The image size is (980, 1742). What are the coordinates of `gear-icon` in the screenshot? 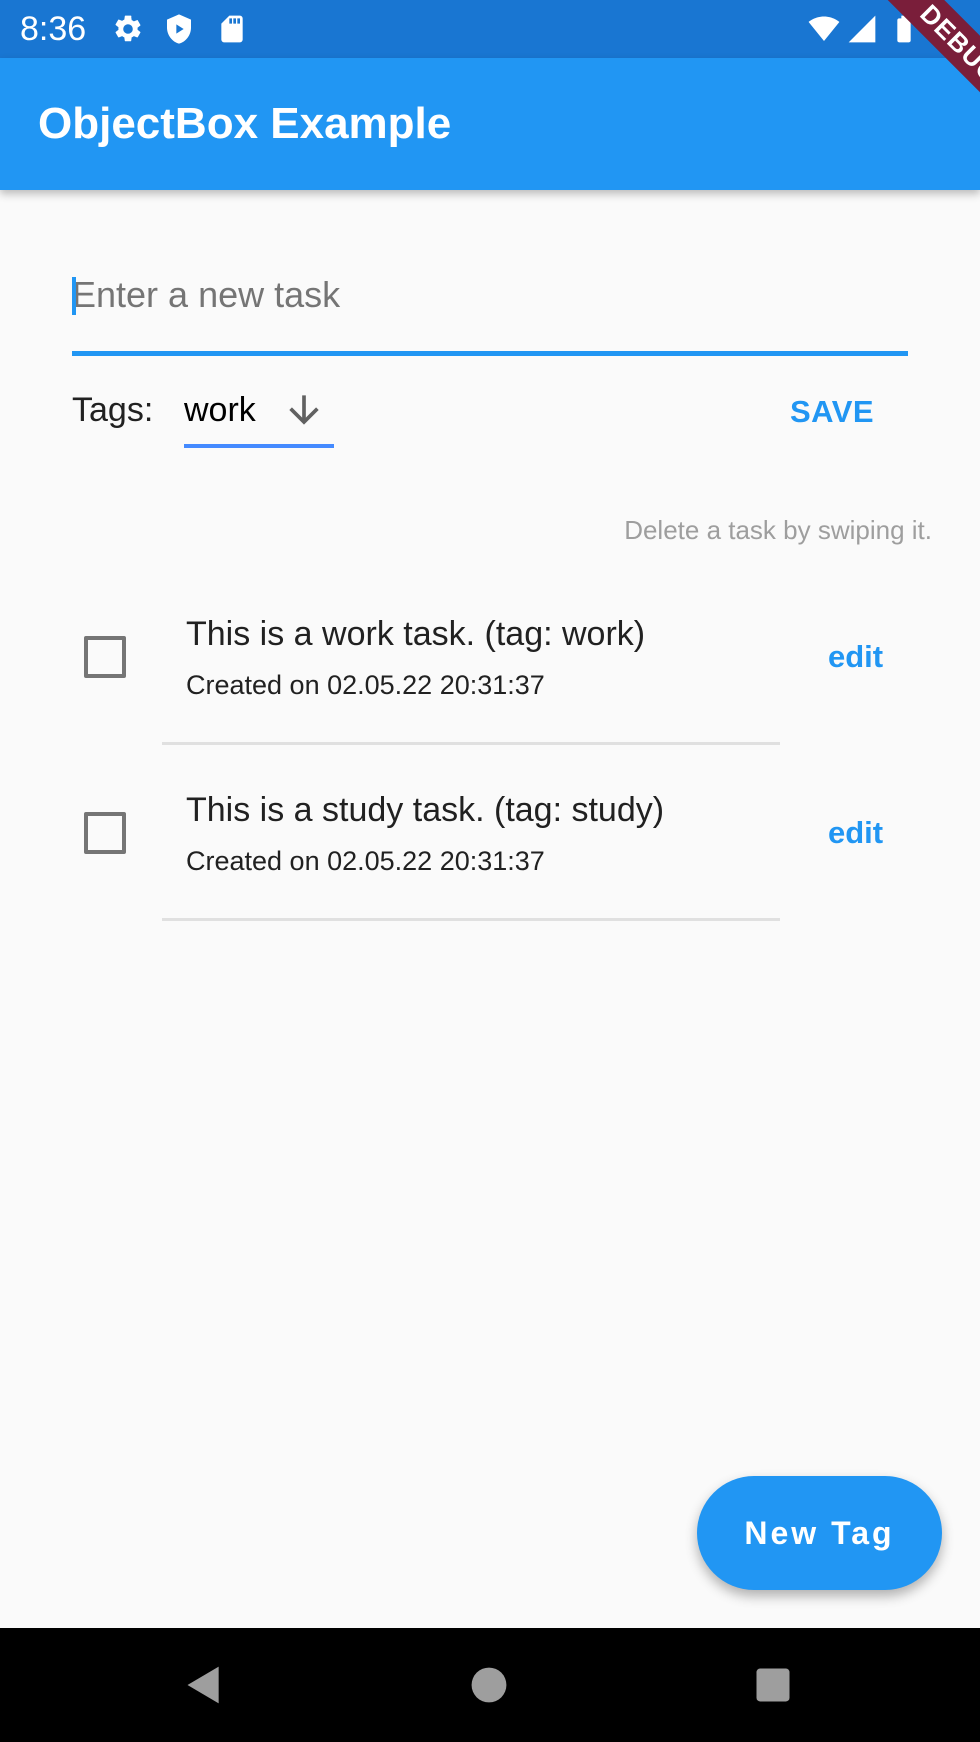 It's located at (128, 28).